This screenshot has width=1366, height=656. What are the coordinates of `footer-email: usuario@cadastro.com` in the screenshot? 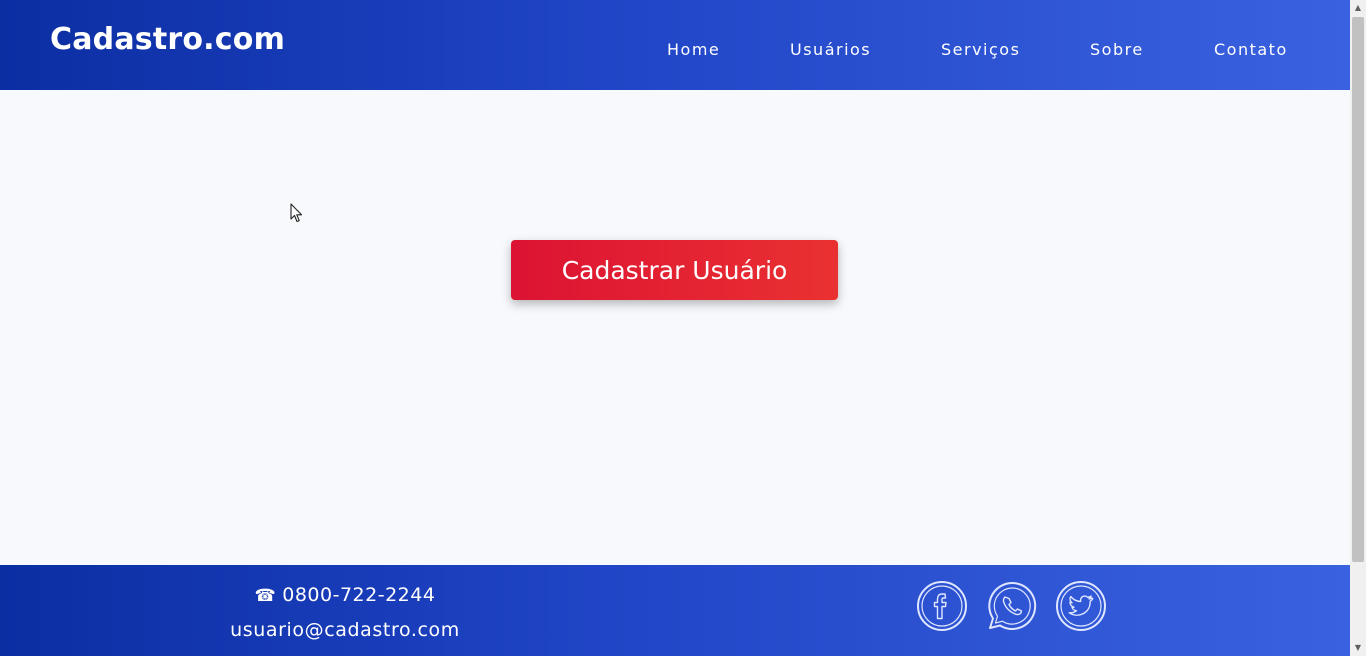 It's located at (345, 630).